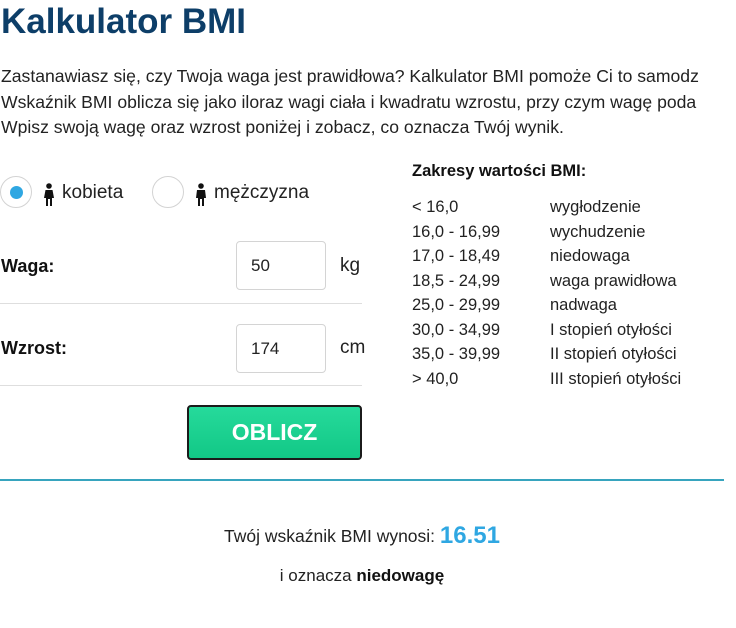 The image size is (736, 628). I want to click on weight-unit: kg, so click(350, 265).